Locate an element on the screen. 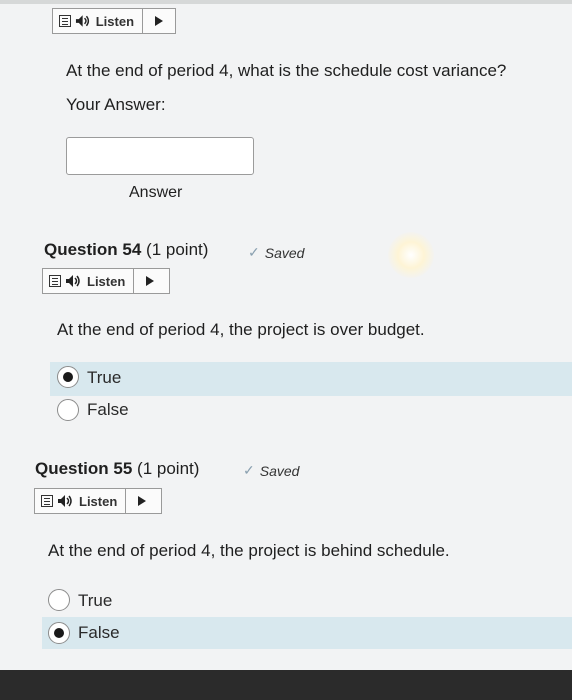 The image size is (572, 700). q55-title: Question 55 (1 point) is located at coordinates (117, 469).